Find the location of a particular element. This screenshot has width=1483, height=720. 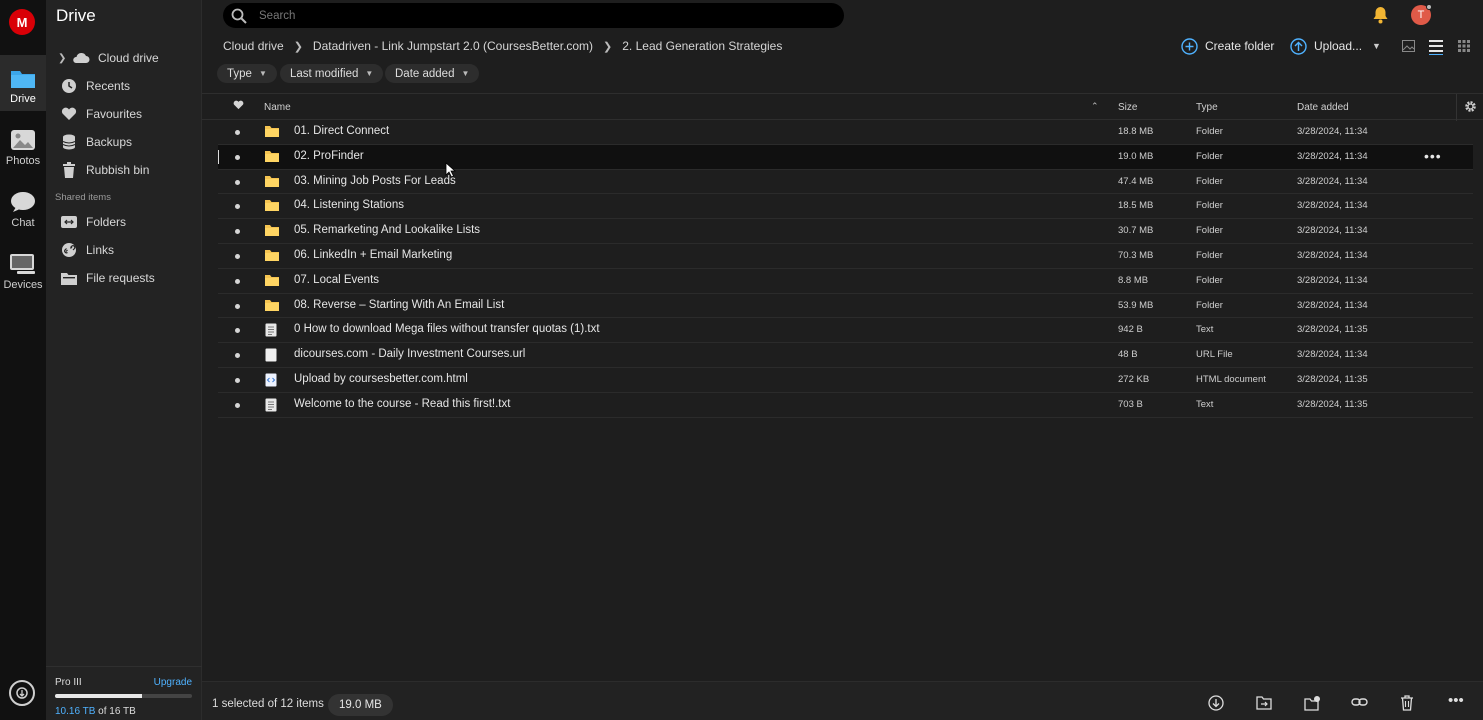

rail-item-chat: Chat is located at coordinates (23, 207).